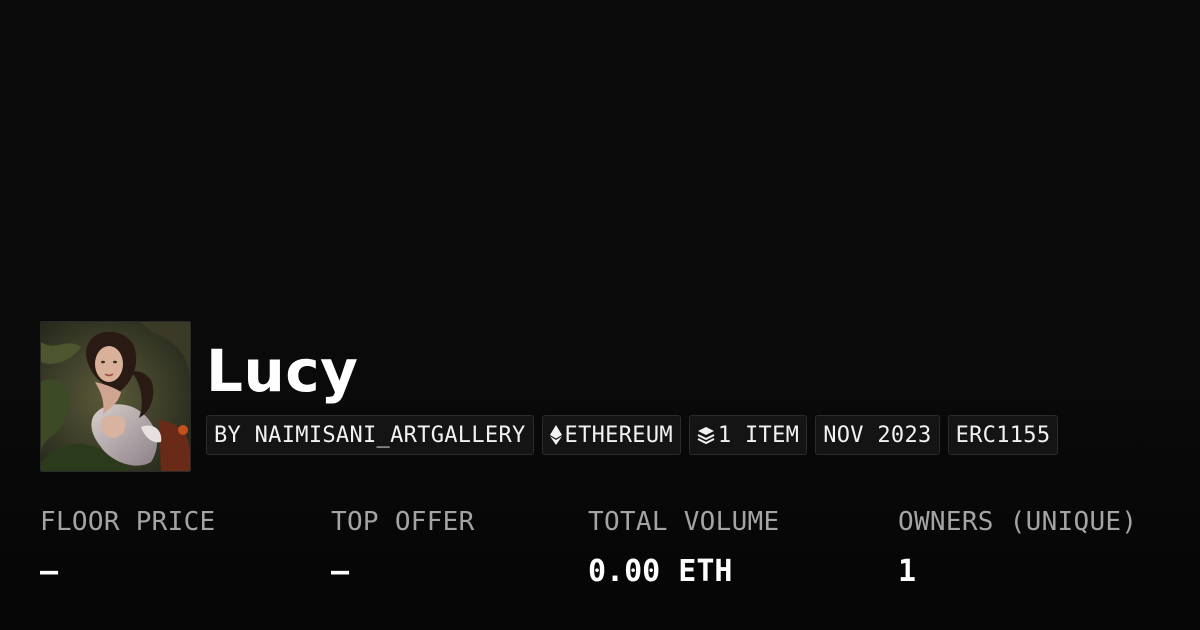 This screenshot has height=630, width=1200. What do you see at coordinates (282, 371) in the screenshot?
I see `collection-title: Lucy` at bounding box center [282, 371].